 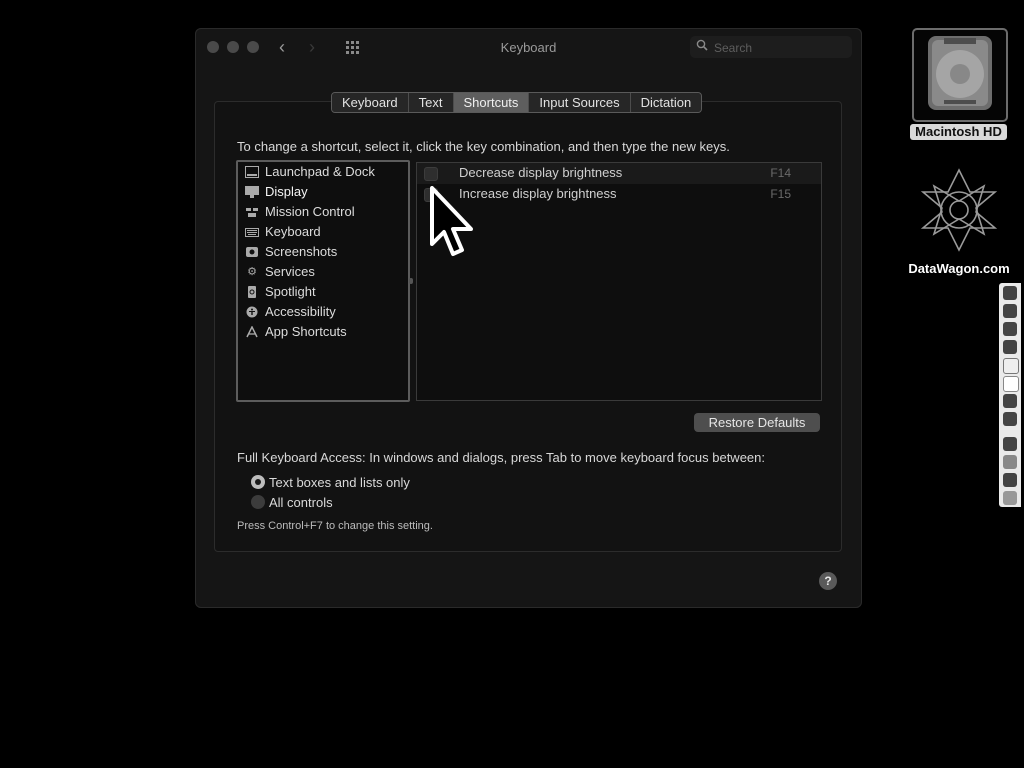 I want to click on shortcut-enable-checkbox, so click(x=431, y=174).